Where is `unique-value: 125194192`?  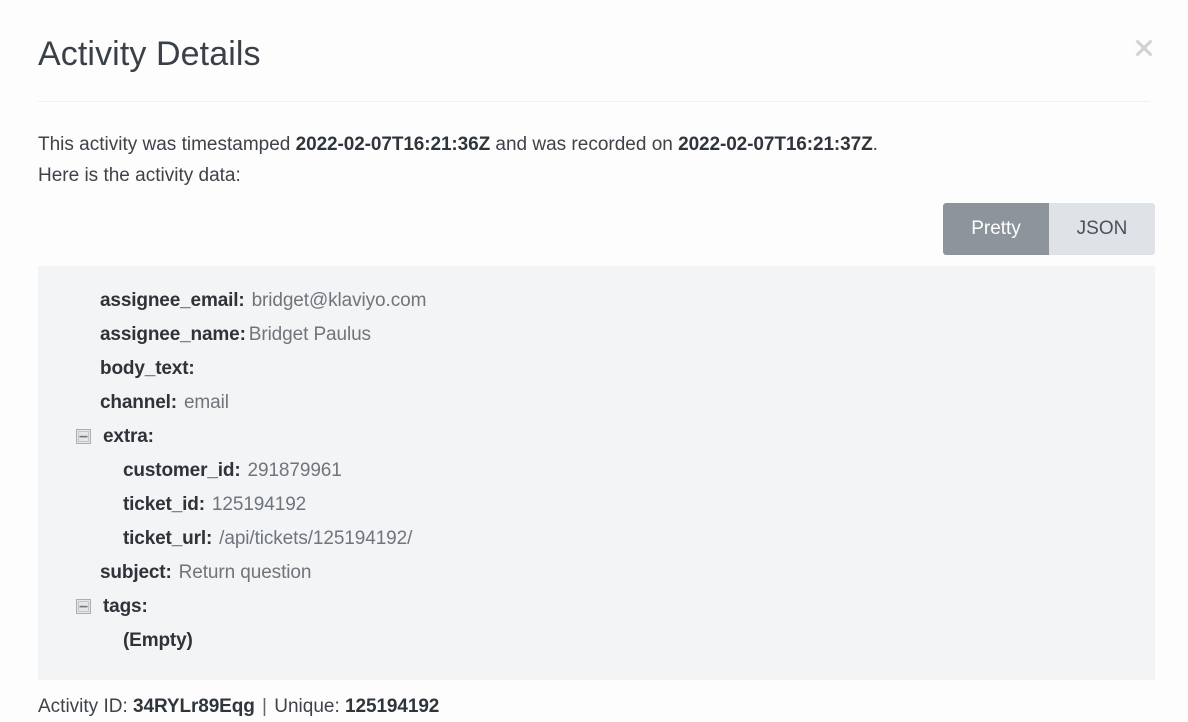 unique-value: 125194192 is located at coordinates (392, 706).